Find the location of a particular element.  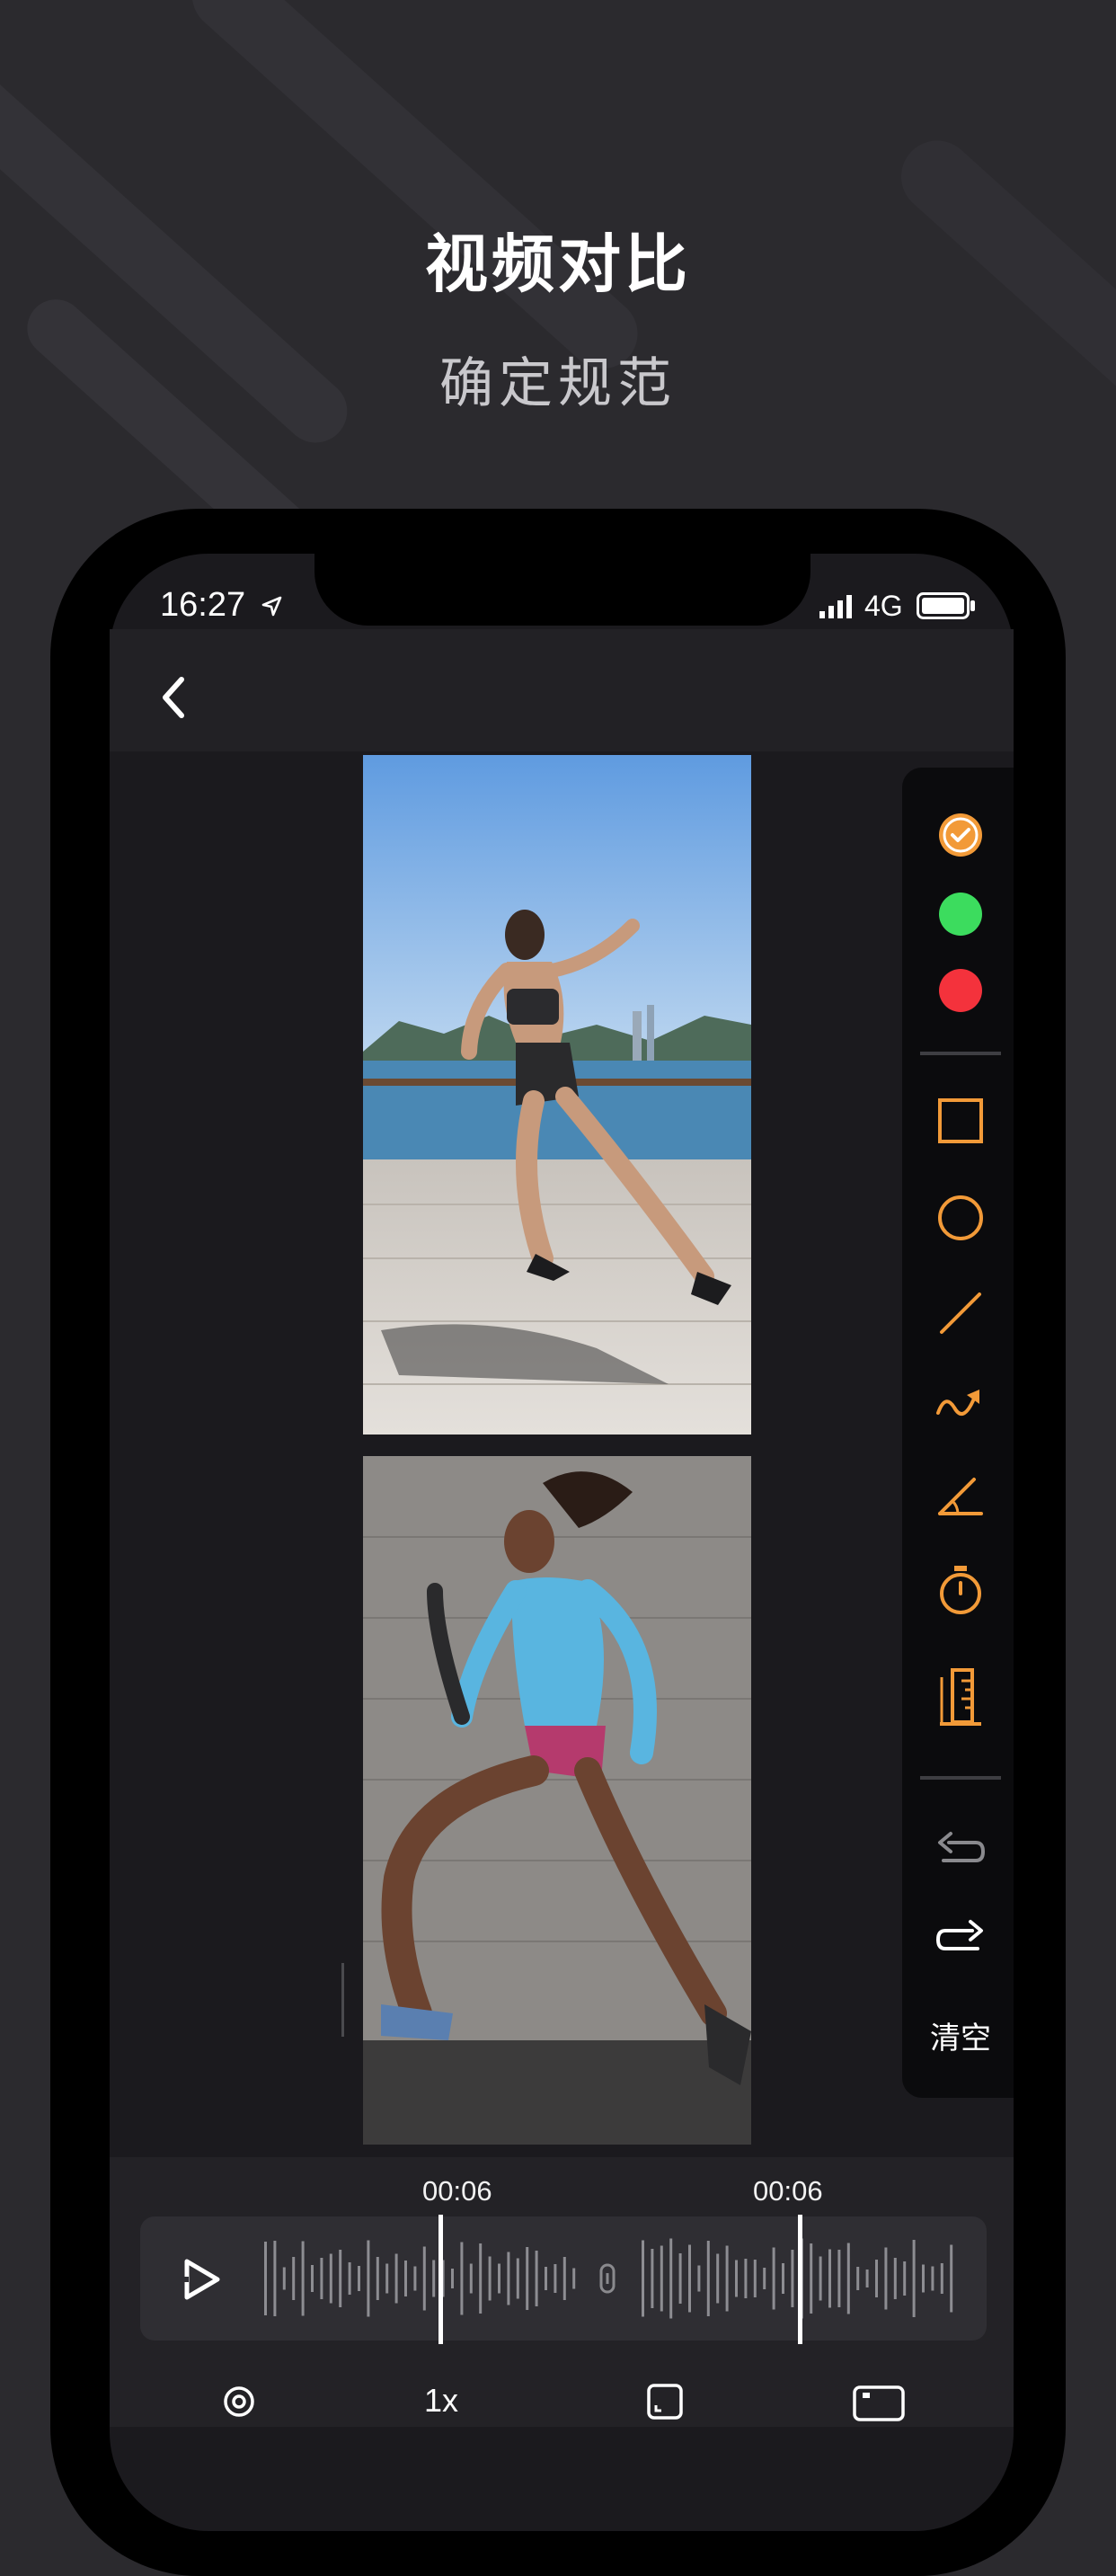

battery-icon is located at coordinates (946, 605).